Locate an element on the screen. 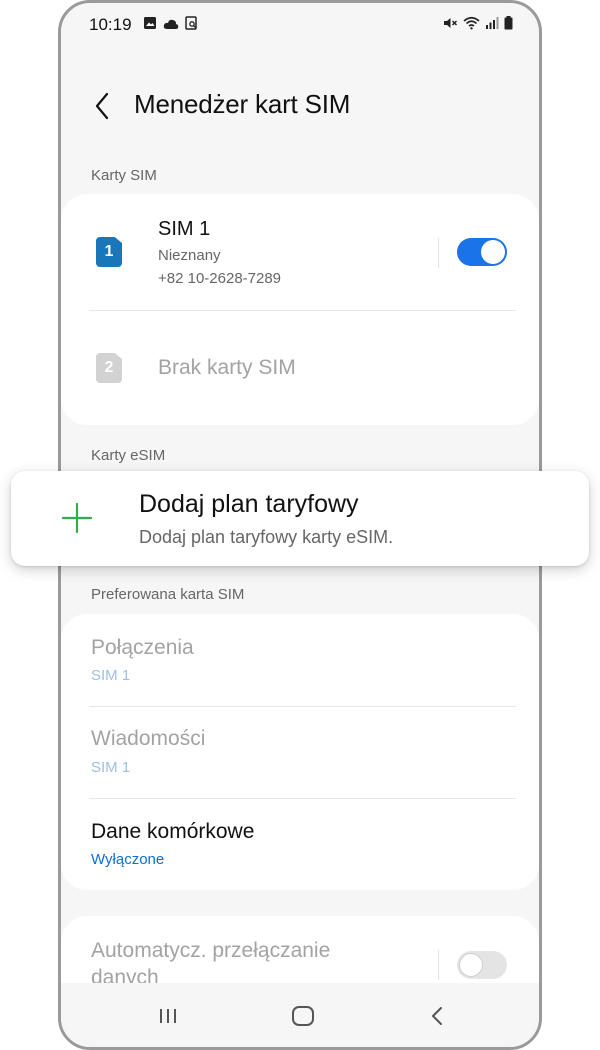 This screenshot has width=600, height=1050. sim1-slot-number: 1 is located at coordinates (109, 251).